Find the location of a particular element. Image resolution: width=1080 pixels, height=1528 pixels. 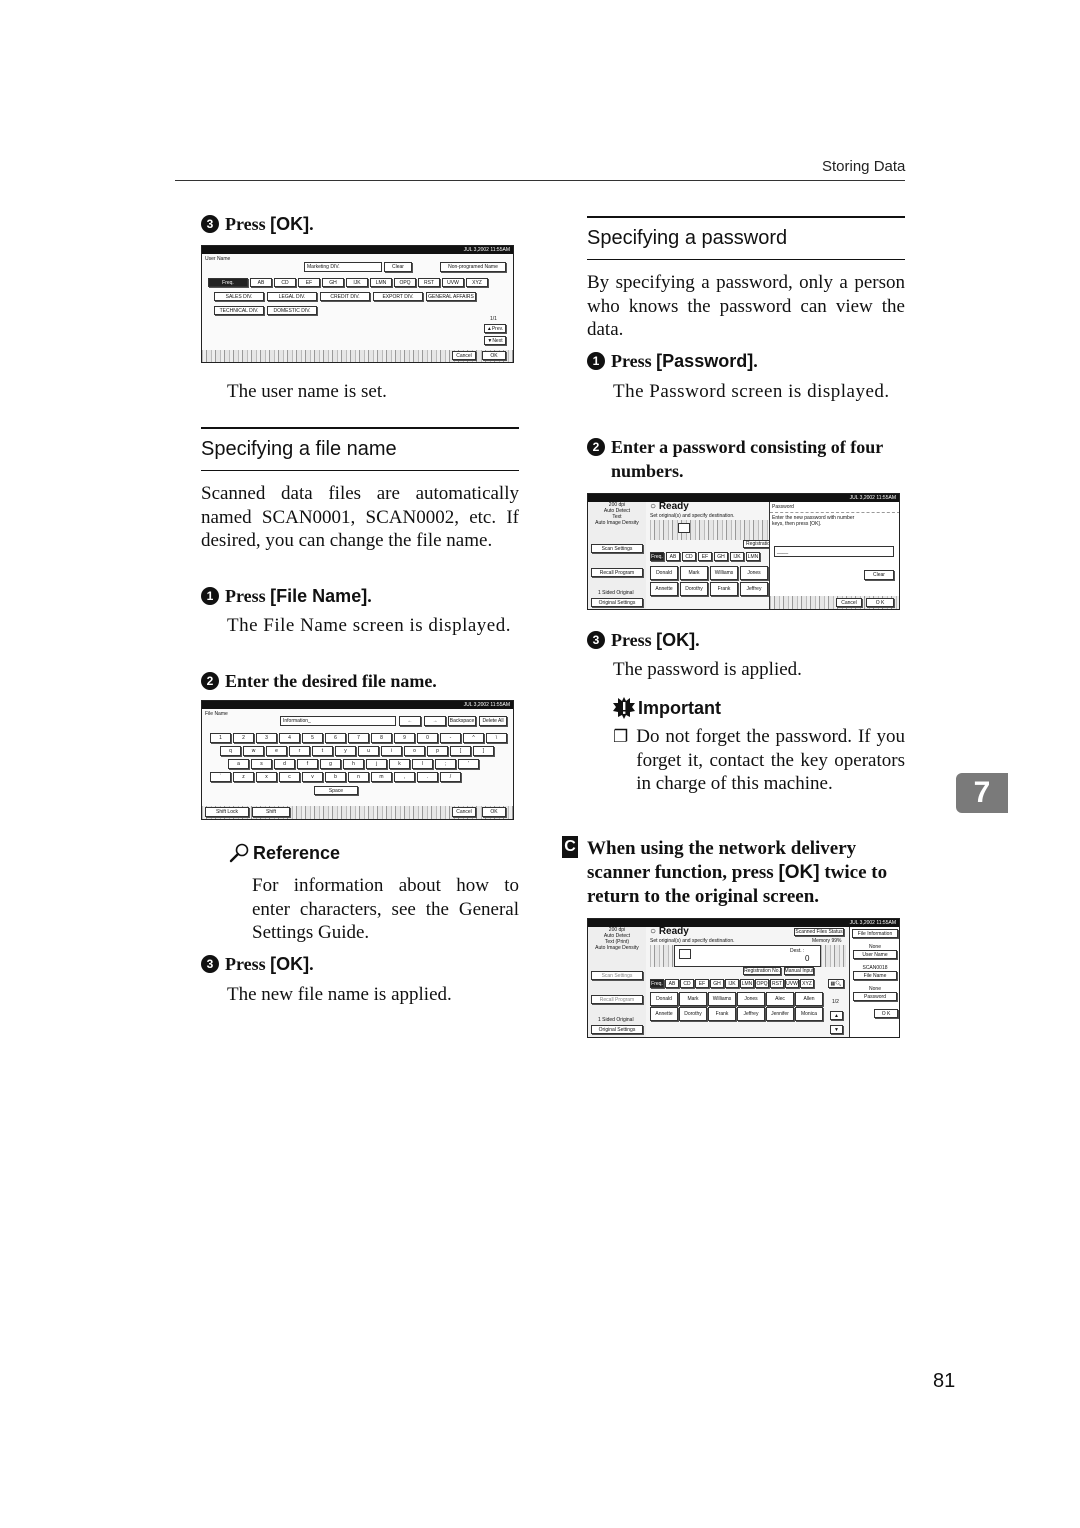

keyboard-key: x is located at coordinates (266, 777).